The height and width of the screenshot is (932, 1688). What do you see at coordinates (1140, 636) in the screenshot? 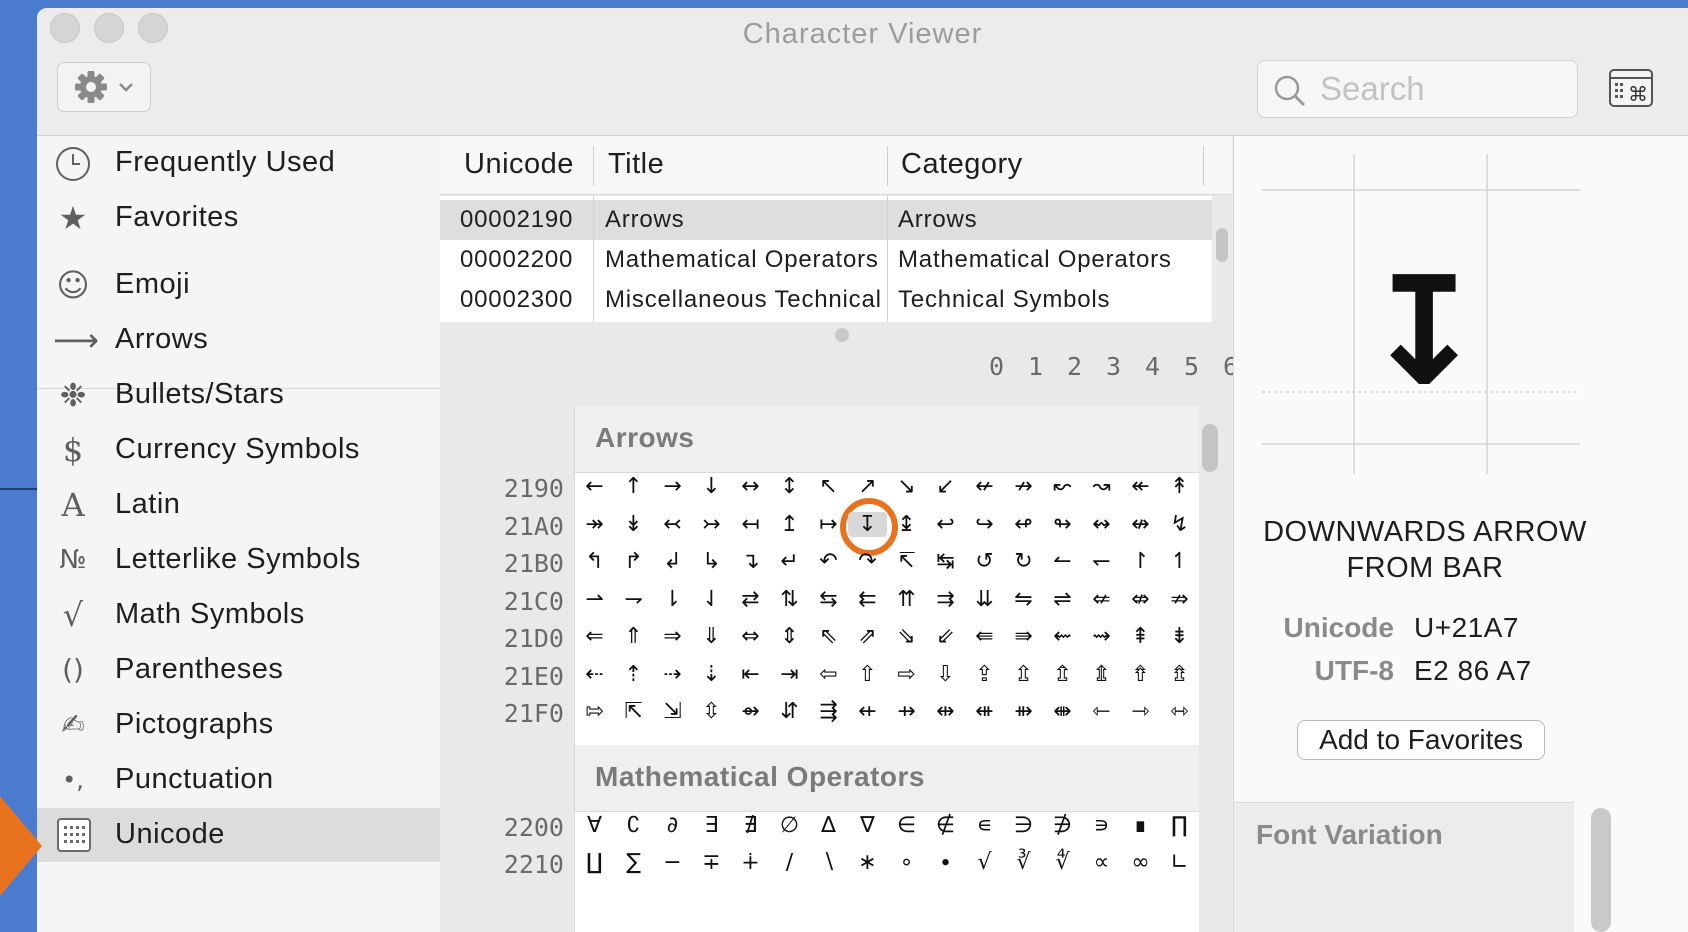
I see `character-cell: ⇞` at bounding box center [1140, 636].